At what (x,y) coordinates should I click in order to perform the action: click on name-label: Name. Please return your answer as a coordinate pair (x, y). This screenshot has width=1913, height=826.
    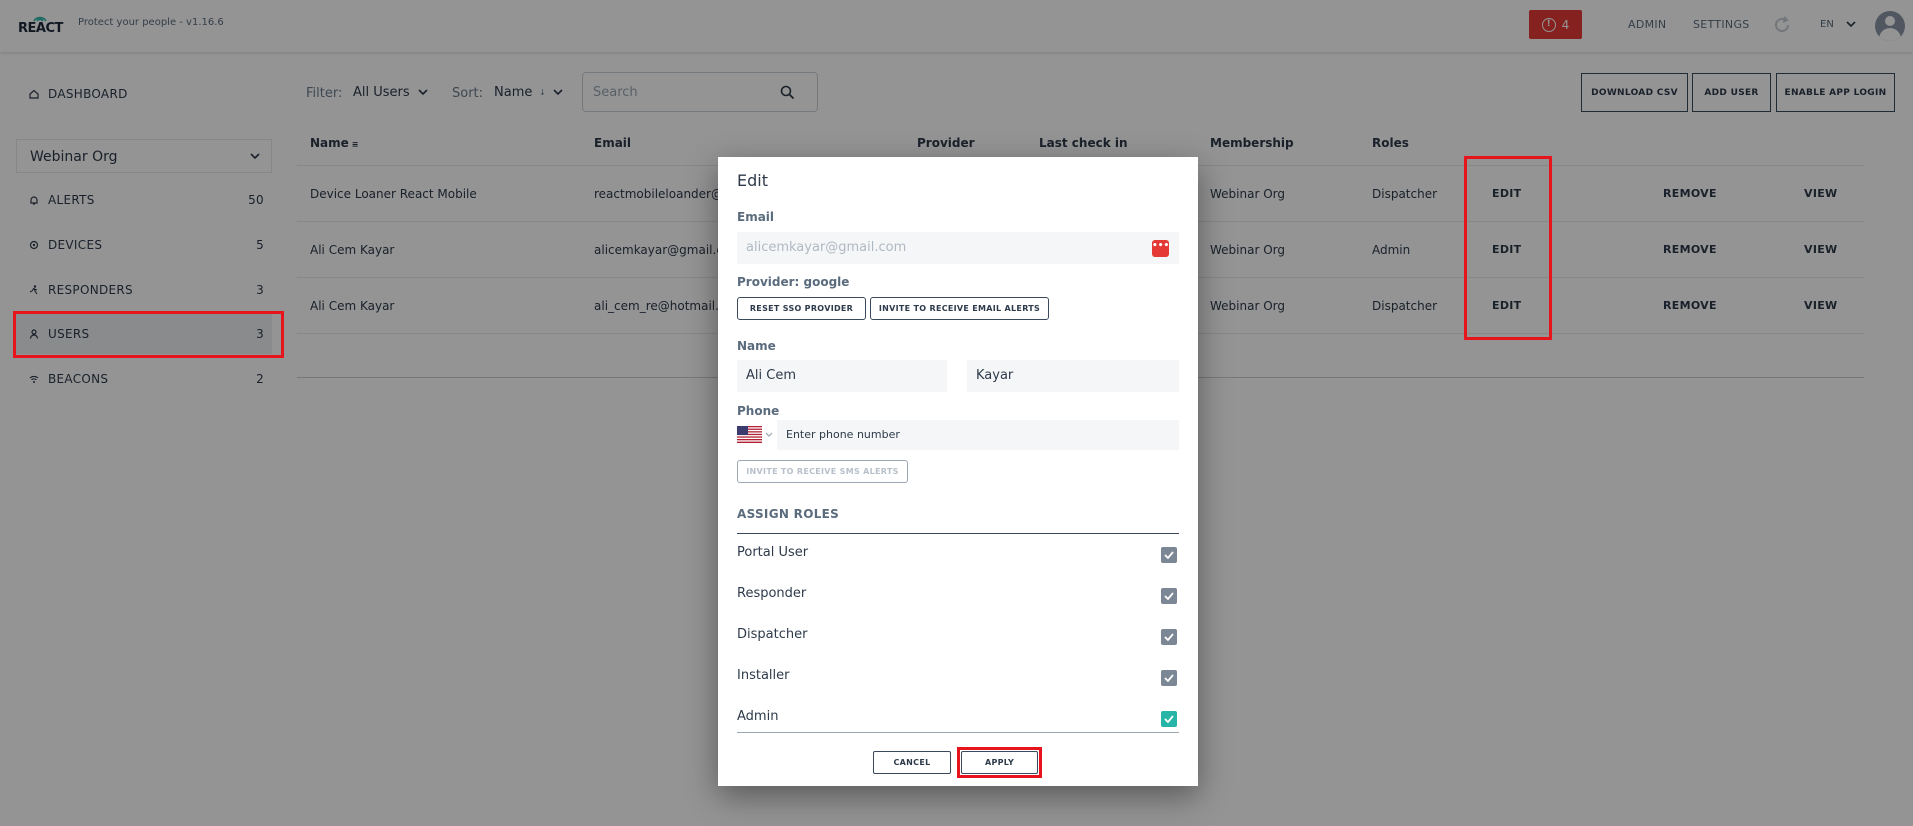
    Looking at the image, I should click on (756, 346).